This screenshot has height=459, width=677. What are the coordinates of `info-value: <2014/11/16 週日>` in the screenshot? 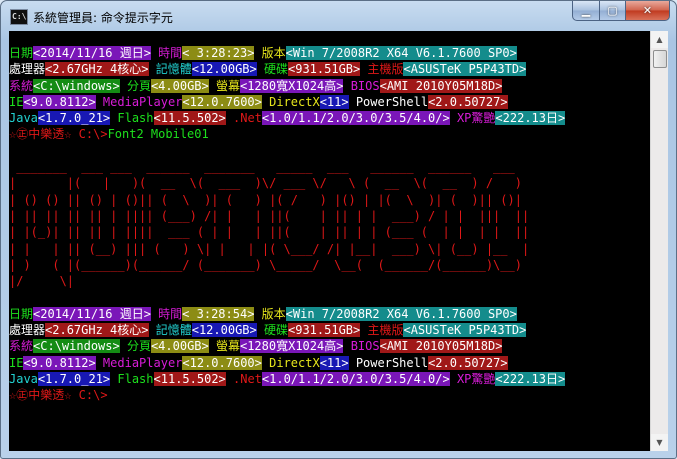 It's located at (92, 53).